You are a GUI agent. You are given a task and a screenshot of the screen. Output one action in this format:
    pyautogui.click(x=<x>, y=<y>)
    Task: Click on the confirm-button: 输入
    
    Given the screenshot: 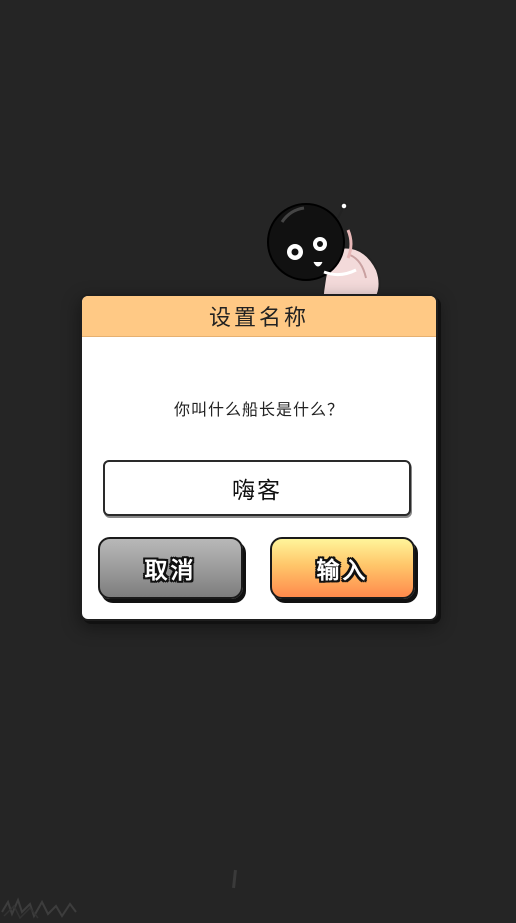 What is the action you would take?
    pyautogui.click(x=342, y=568)
    